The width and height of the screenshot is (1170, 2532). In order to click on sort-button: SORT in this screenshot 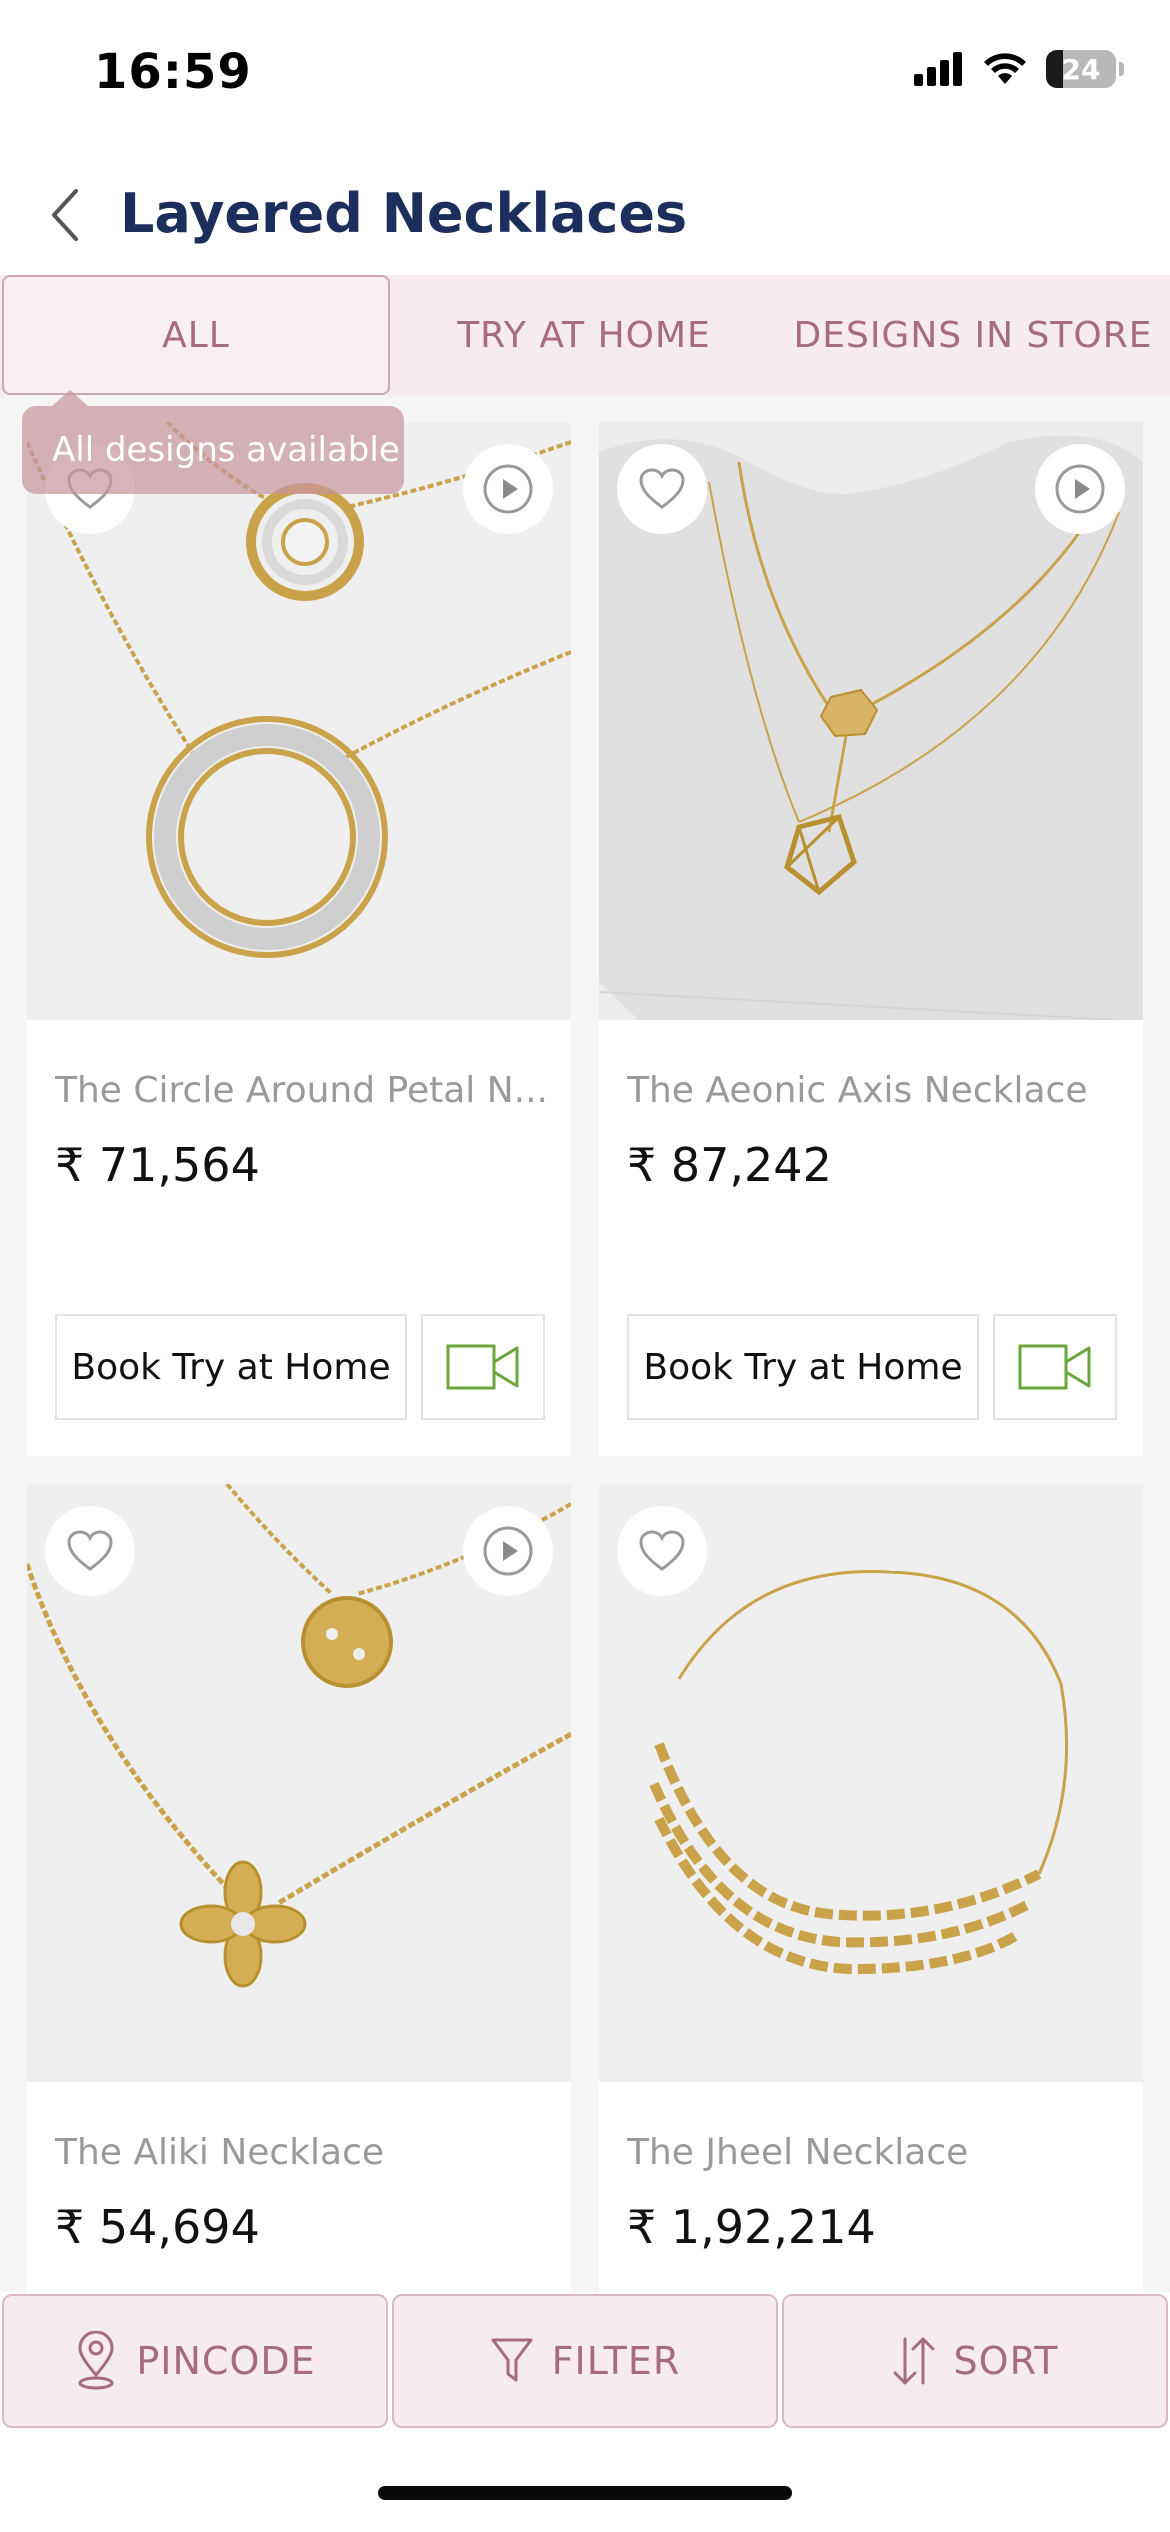, I will do `click(975, 2361)`.